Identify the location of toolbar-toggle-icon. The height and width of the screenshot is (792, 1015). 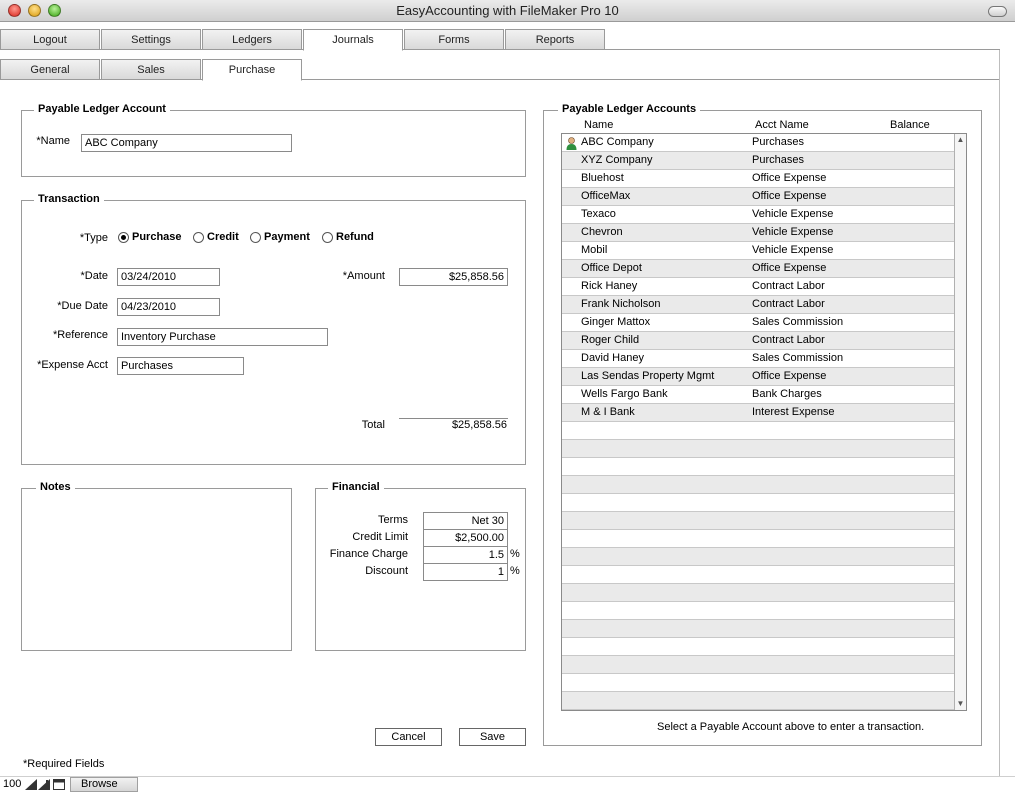
(997, 11).